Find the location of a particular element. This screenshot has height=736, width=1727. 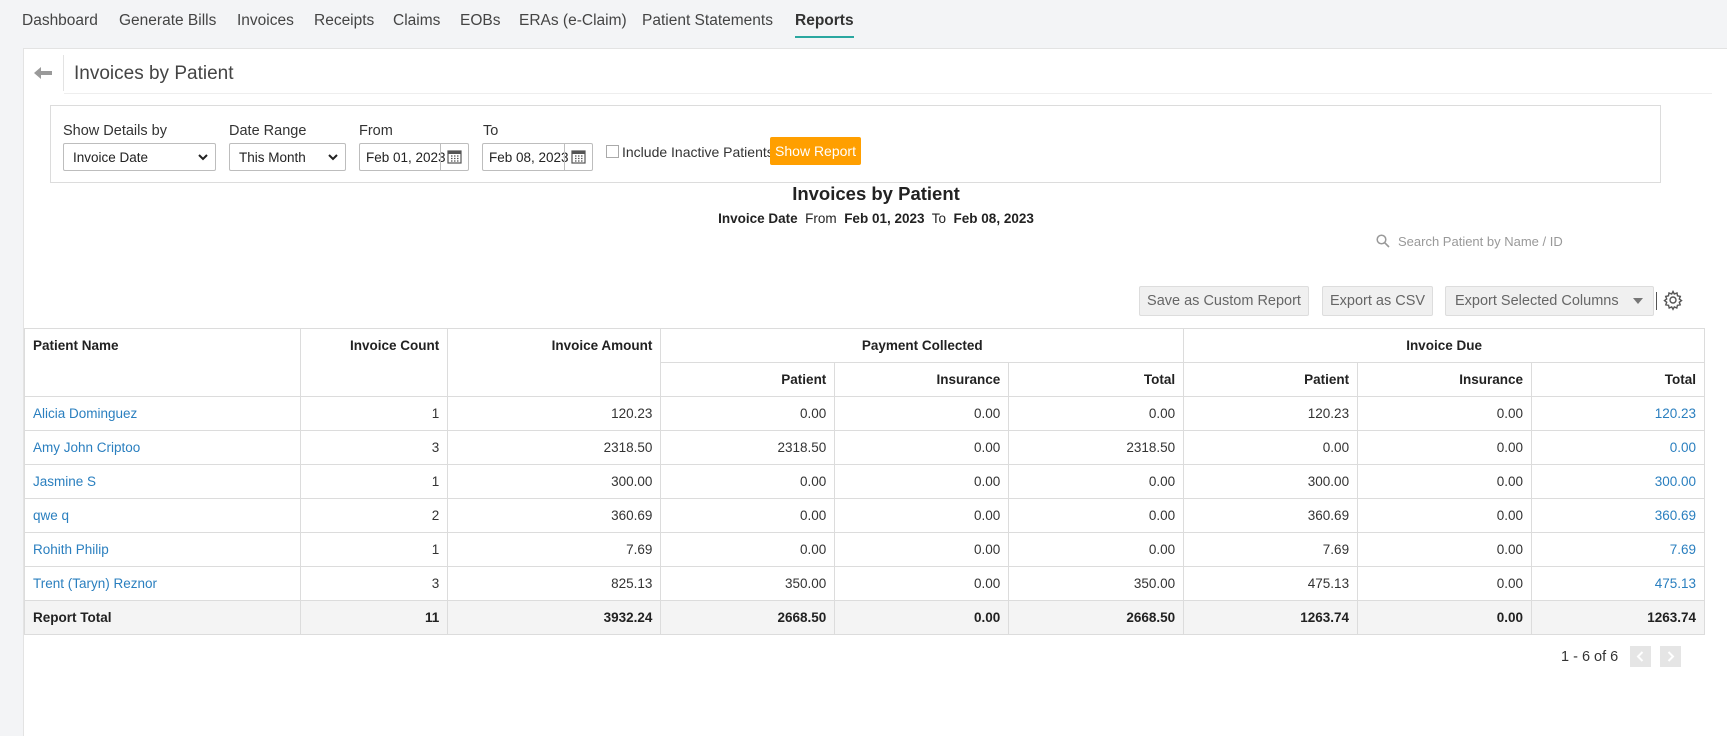

pc-total-cell: 0.00 is located at coordinates (1096, 481).